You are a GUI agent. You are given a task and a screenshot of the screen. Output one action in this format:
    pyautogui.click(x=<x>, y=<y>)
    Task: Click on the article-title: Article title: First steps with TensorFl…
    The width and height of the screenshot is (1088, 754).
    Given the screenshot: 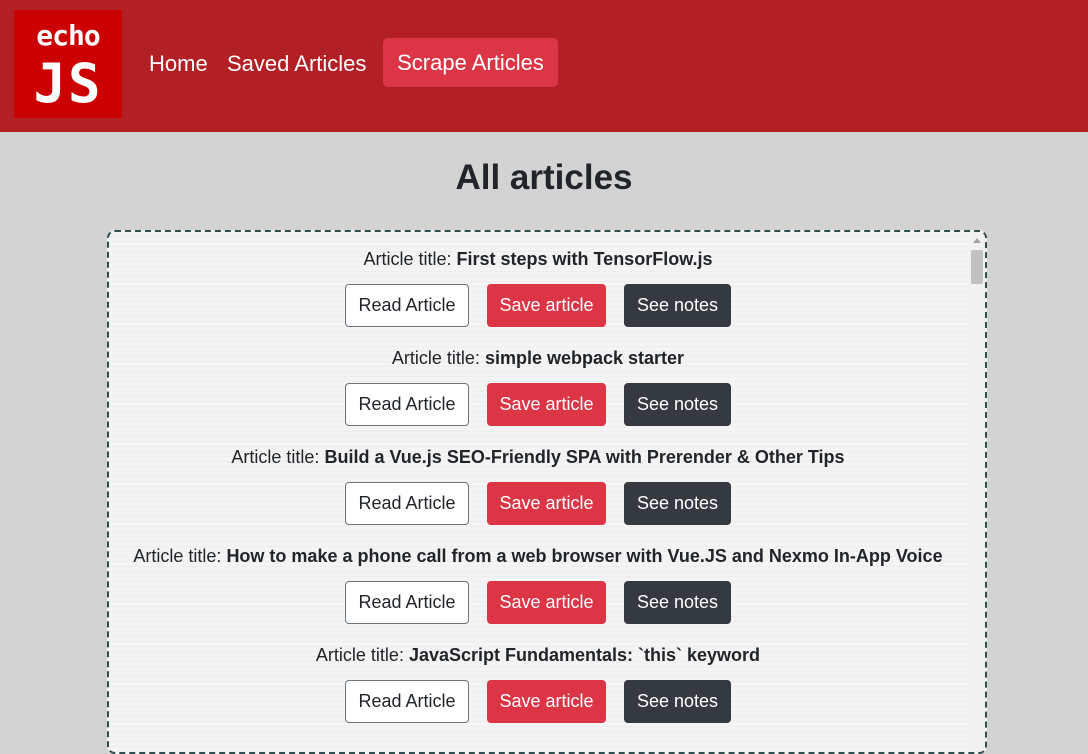 What is the action you would take?
    pyautogui.click(x=538, y=259)
    